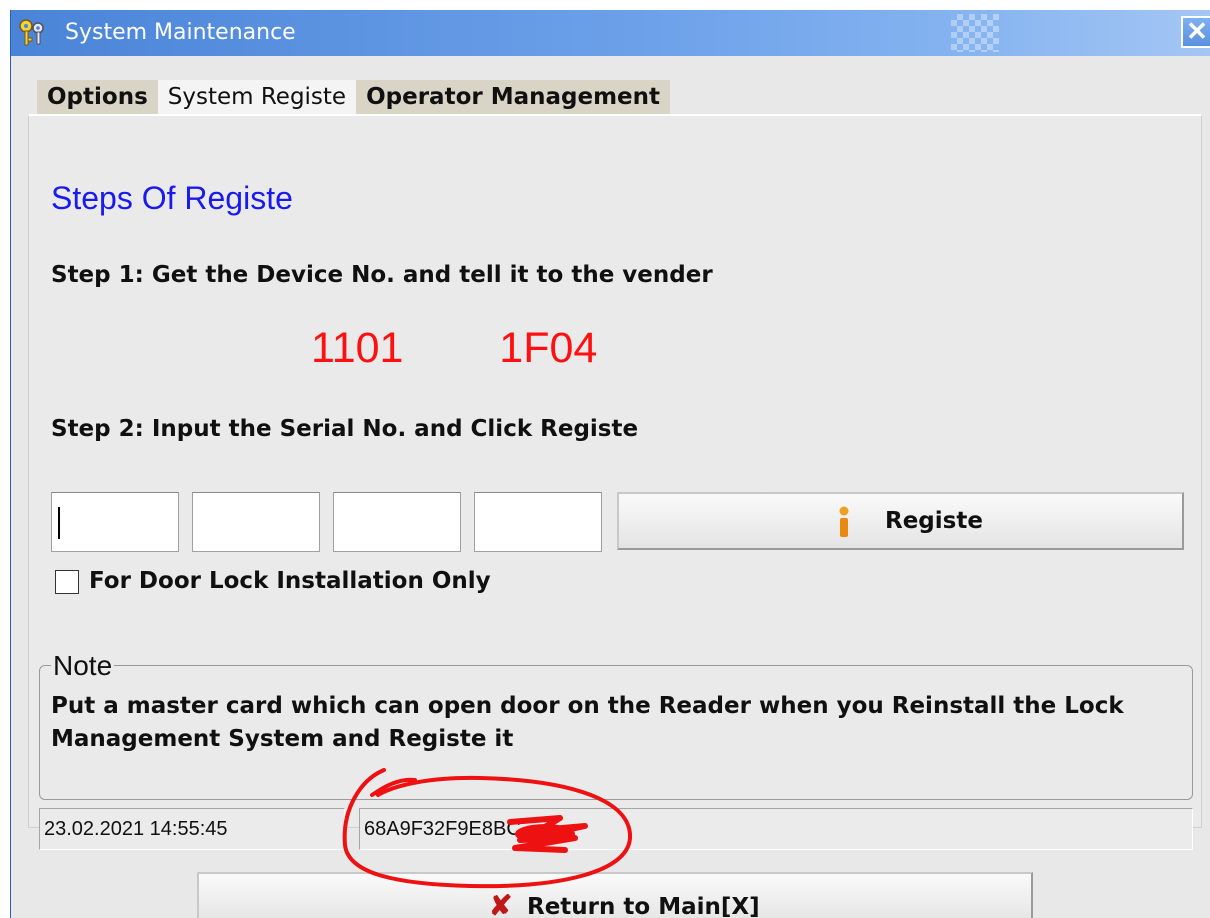 The height and width of the screenshot is (918, 1210). Describe the element at coordinates (83, 666) in the screenshot. I see `note-legend: Note` at that location.